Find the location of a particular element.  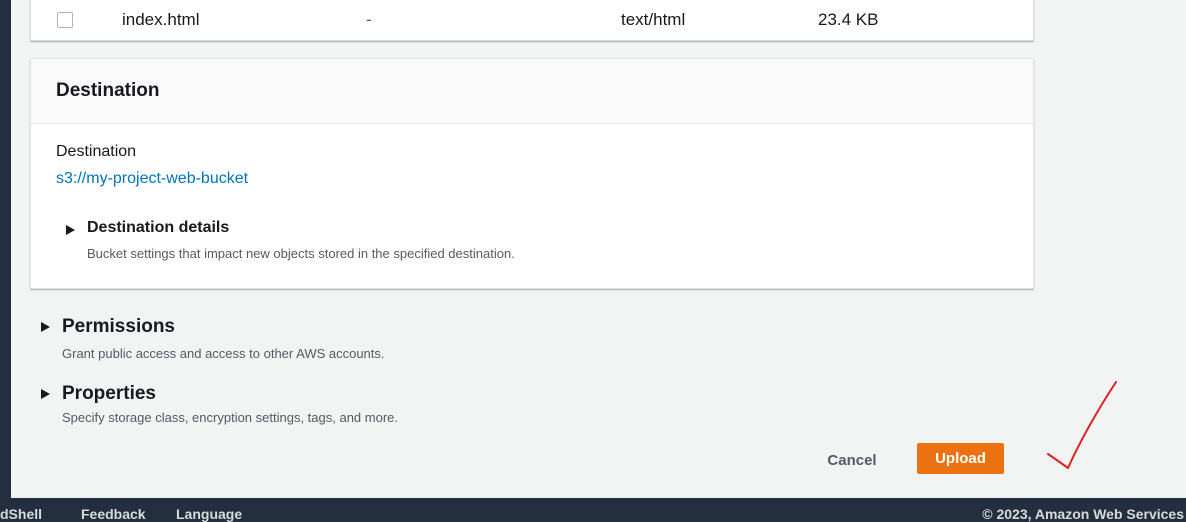

destination-header: Destination is located at coordinates (532, 91).